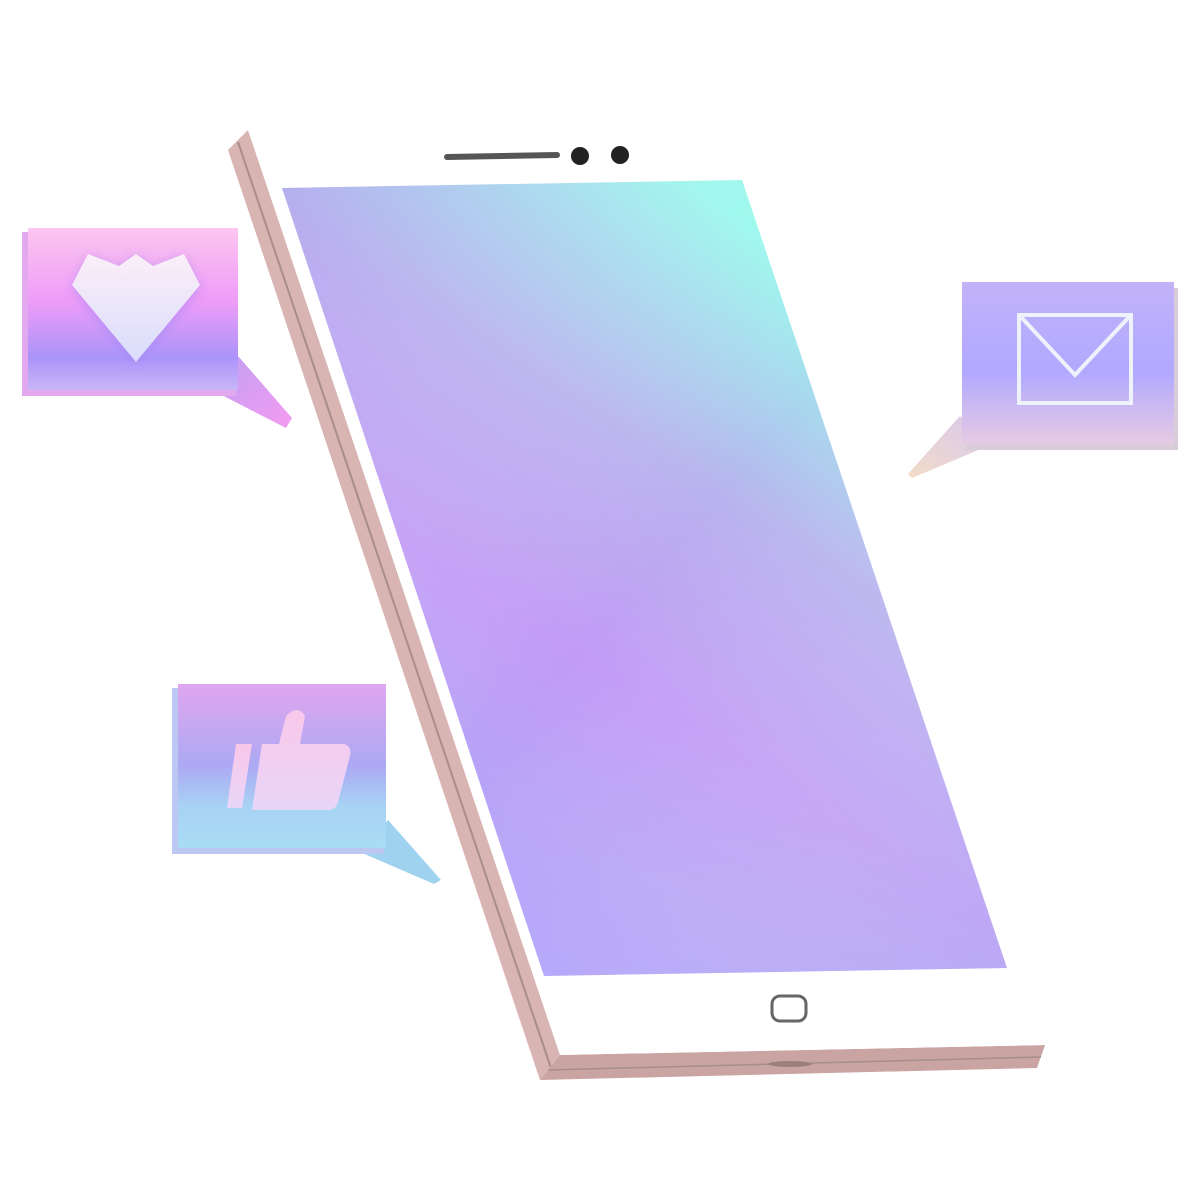 The image size is (1200, 1200). What do you see at coordinates (306, 784) in the screenshot?
I see `thumbs-up-bubble` at bounding box center [306, 784].